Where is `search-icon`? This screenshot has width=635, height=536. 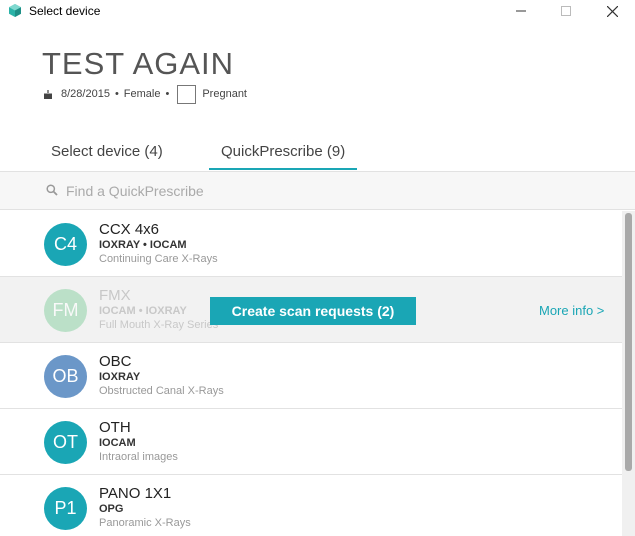
search-icon is located at coordinates (52, 190).